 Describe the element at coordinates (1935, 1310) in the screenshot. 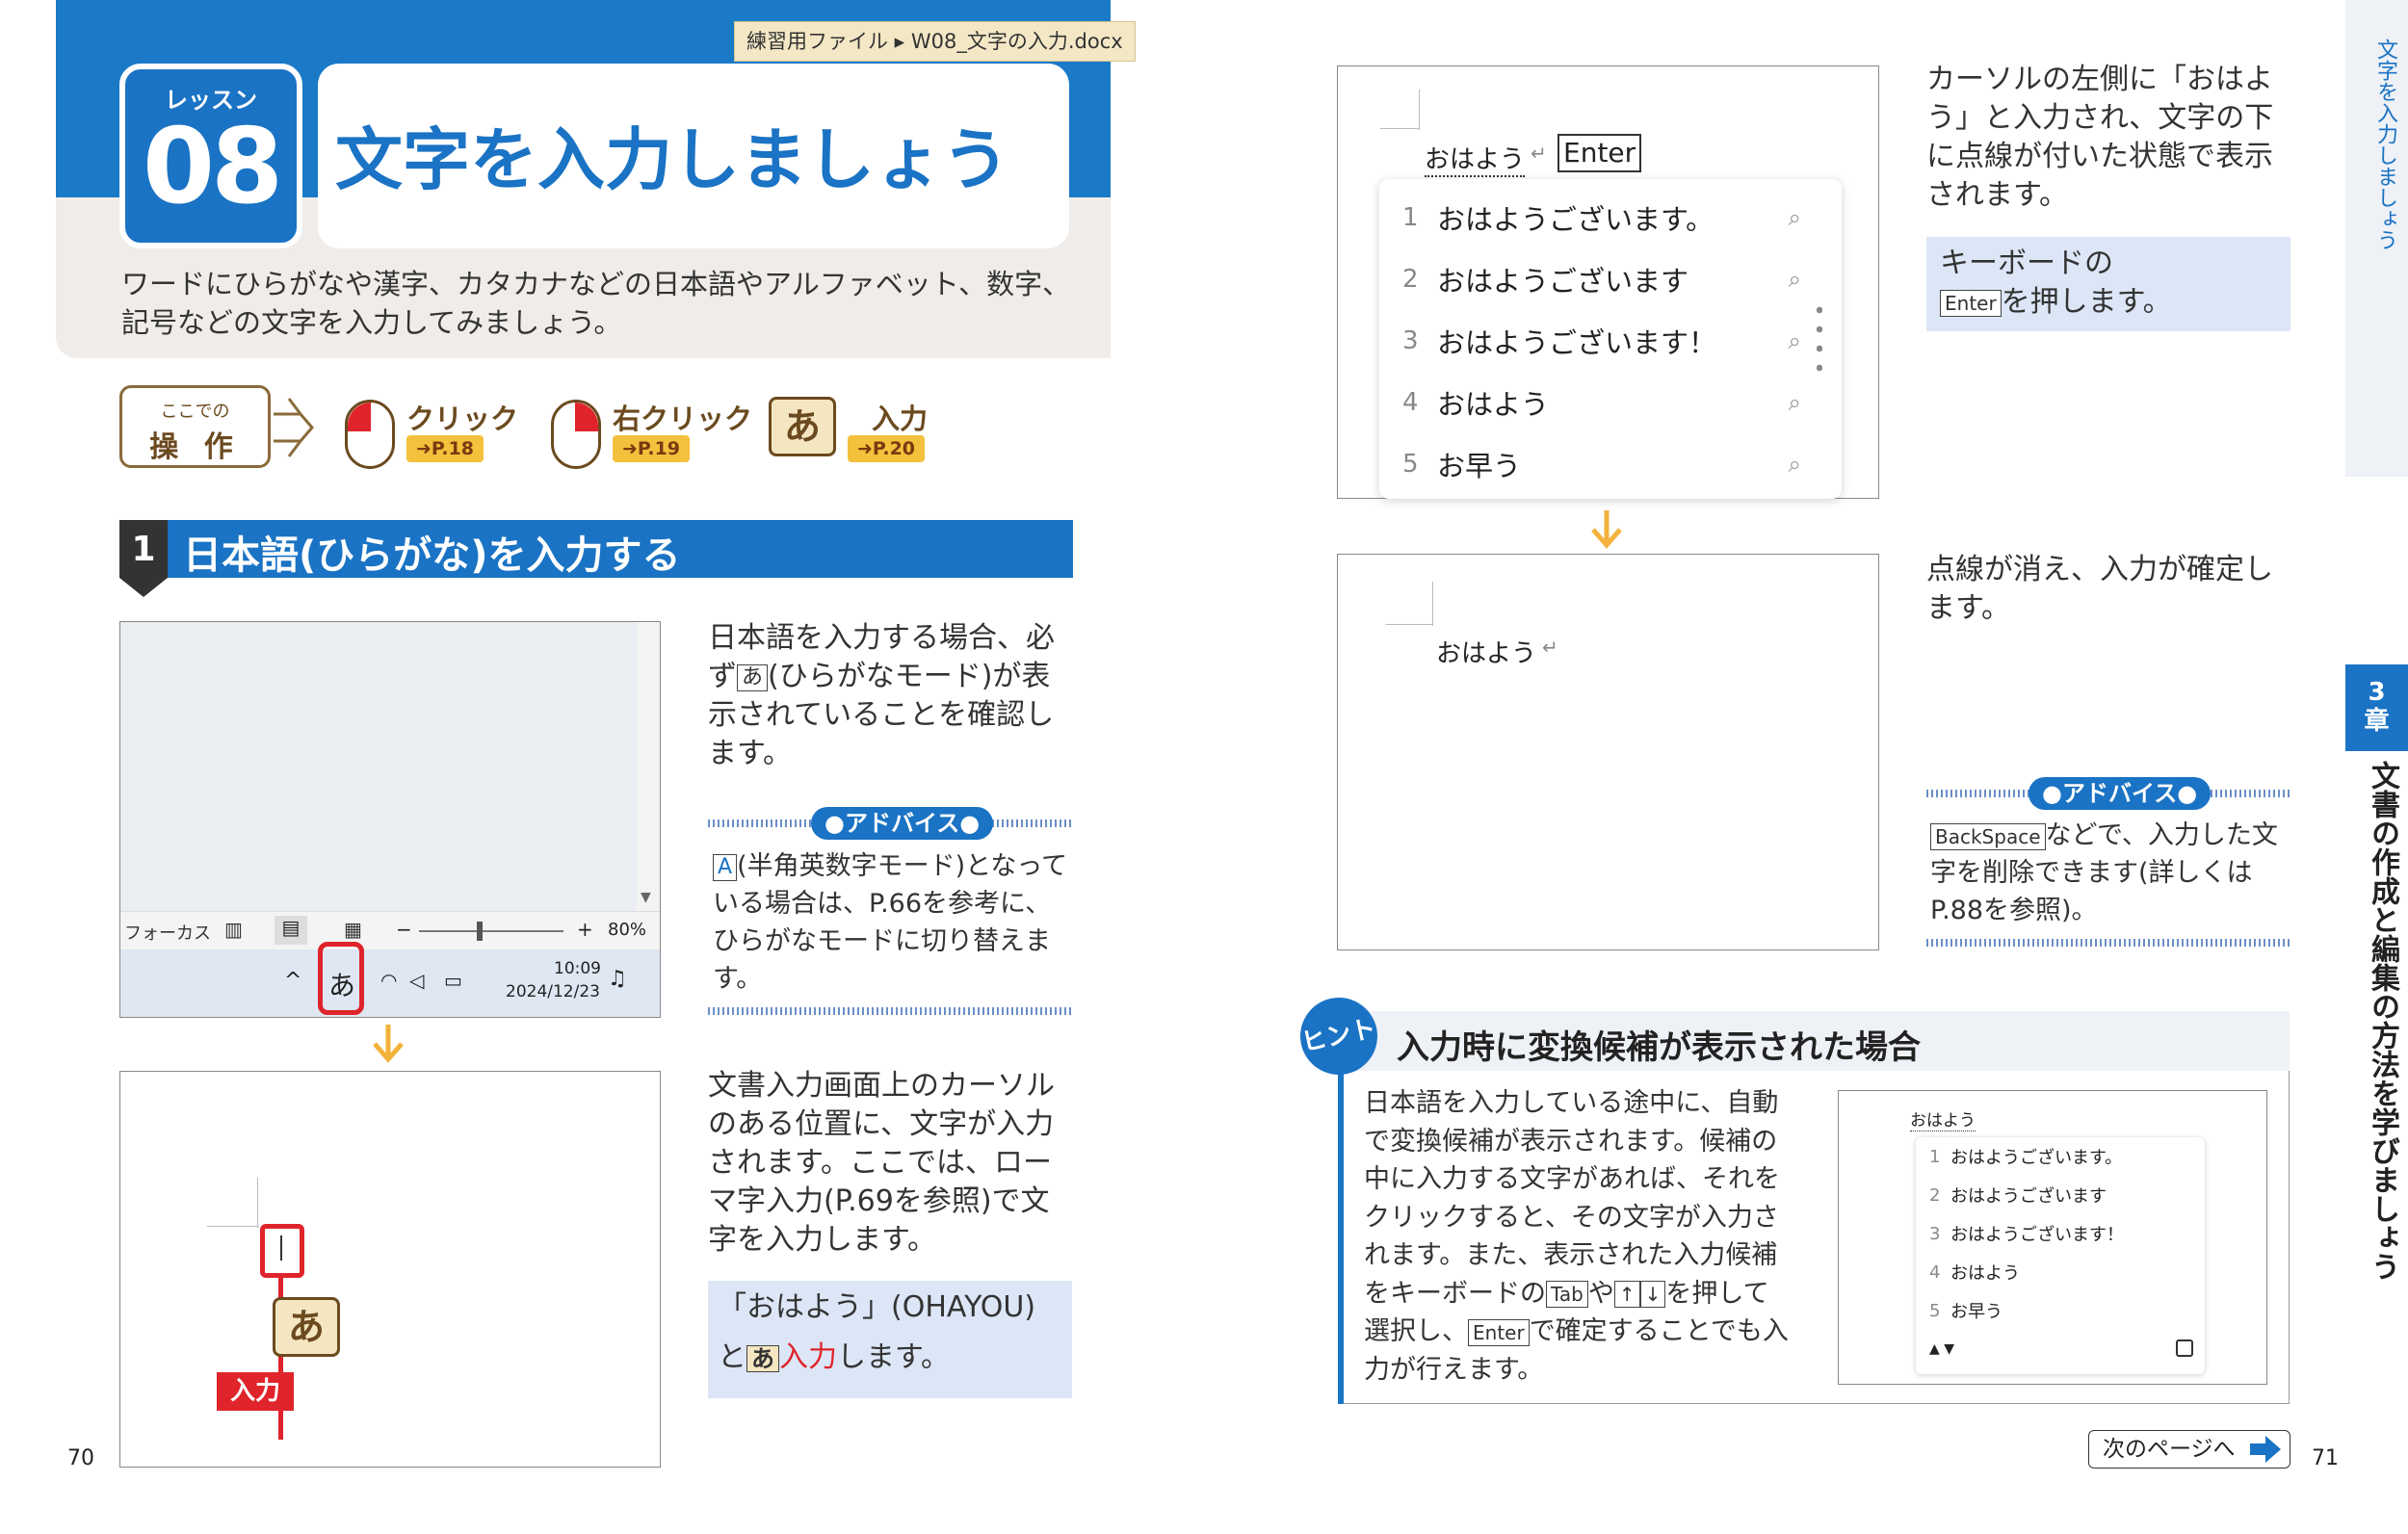

I see `candidate-number: 5` at that location.